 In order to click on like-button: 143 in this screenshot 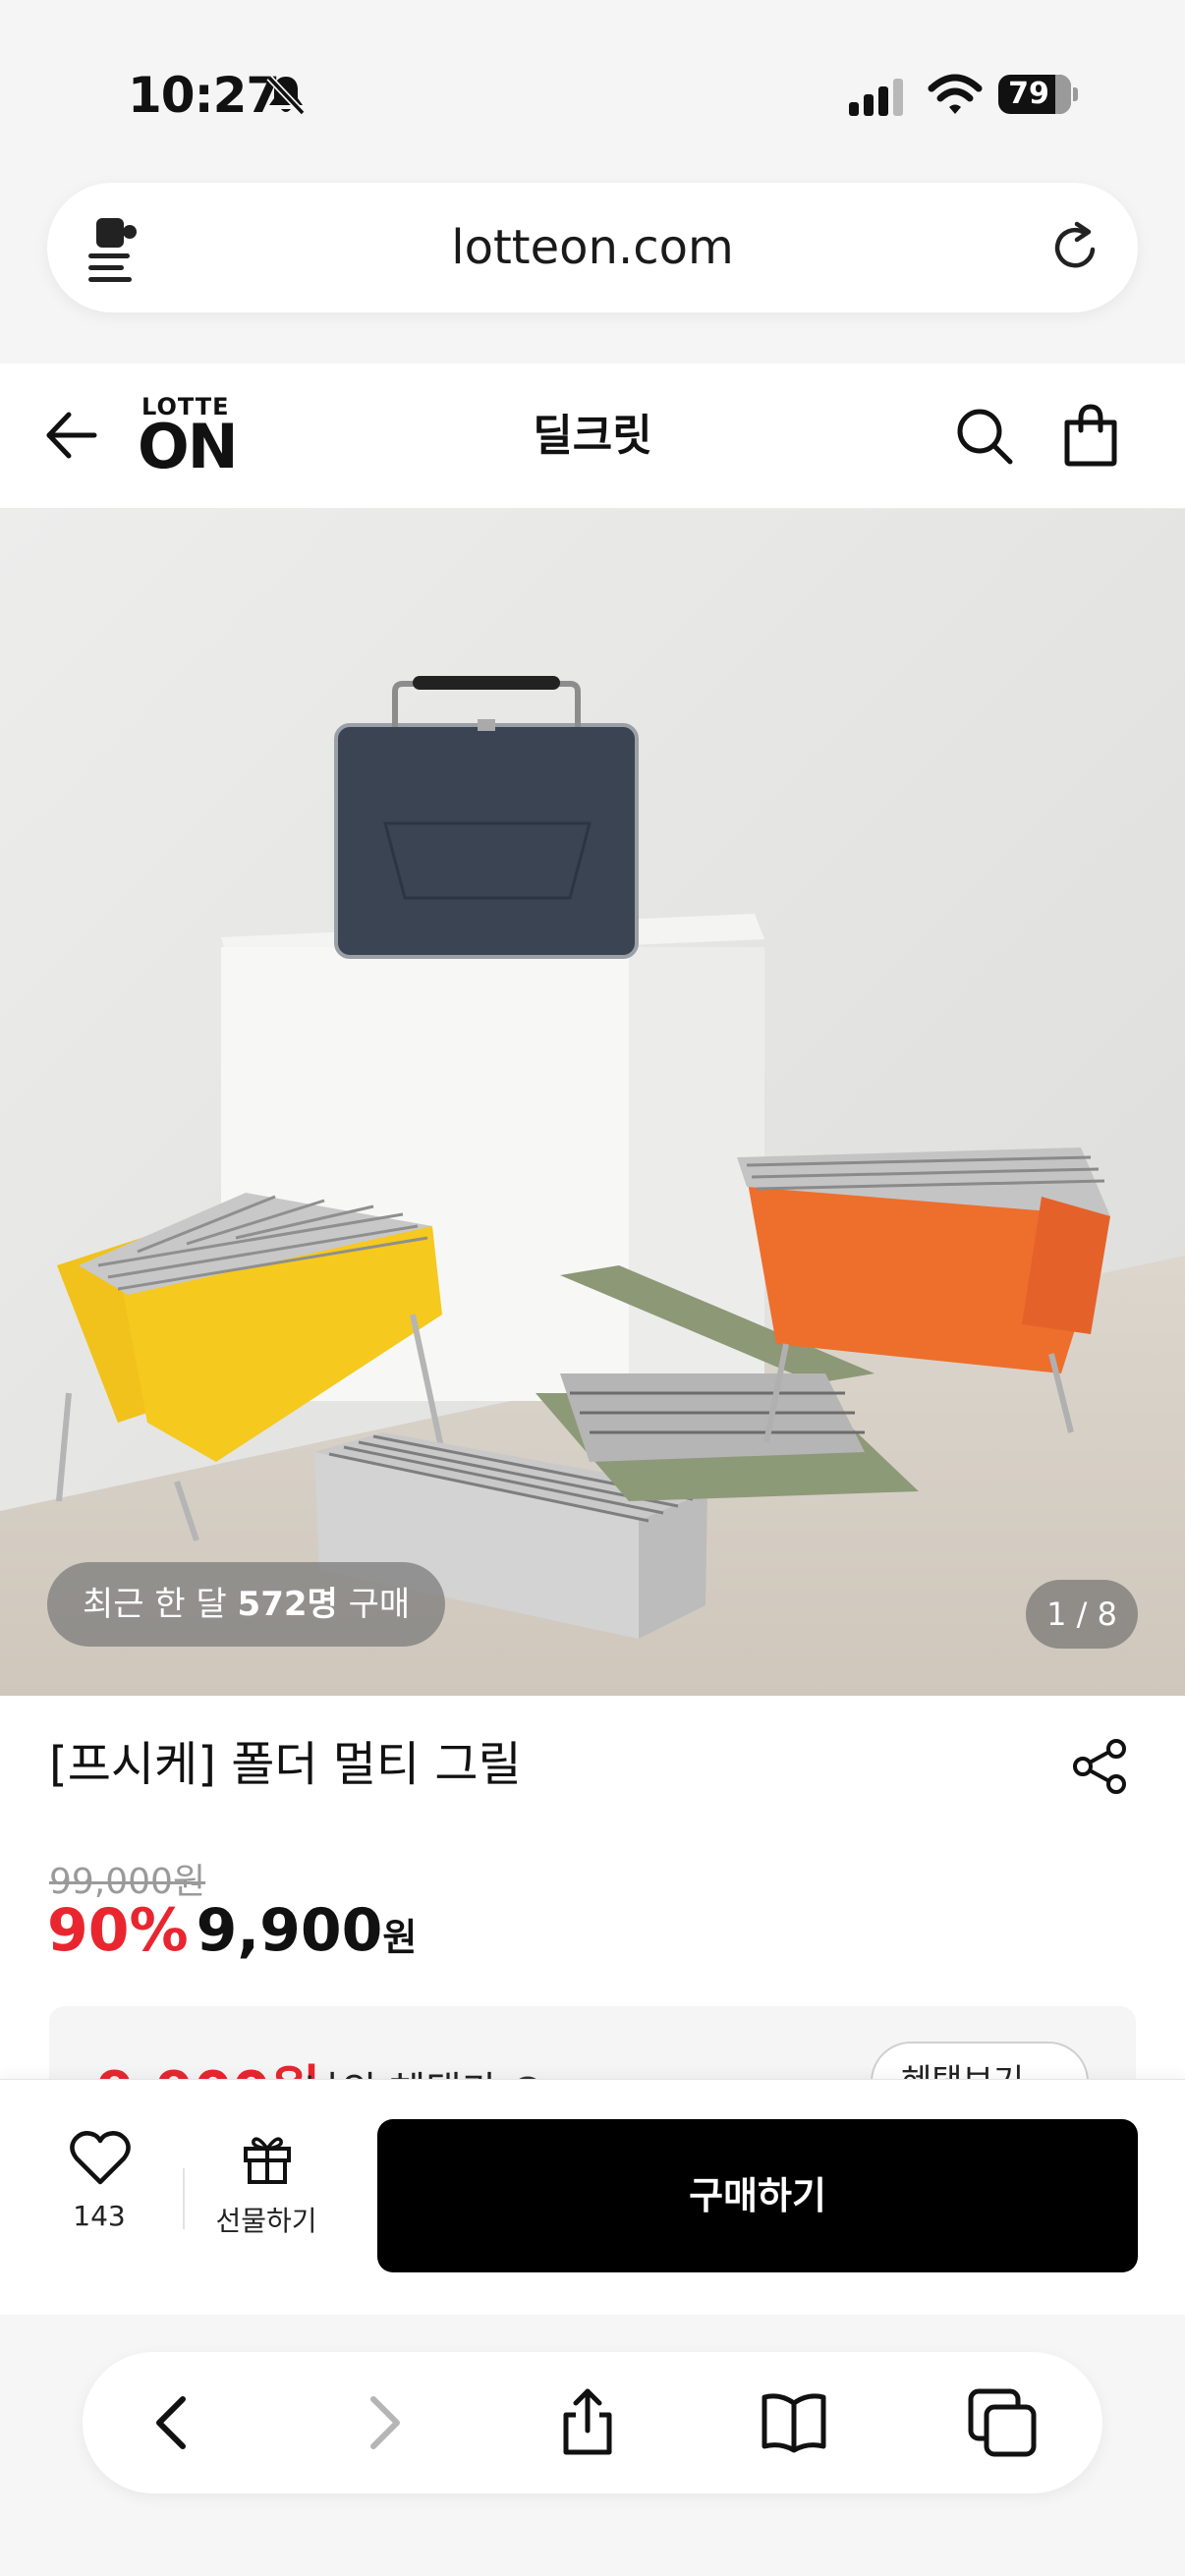, I will do `click(99, 2193)`.